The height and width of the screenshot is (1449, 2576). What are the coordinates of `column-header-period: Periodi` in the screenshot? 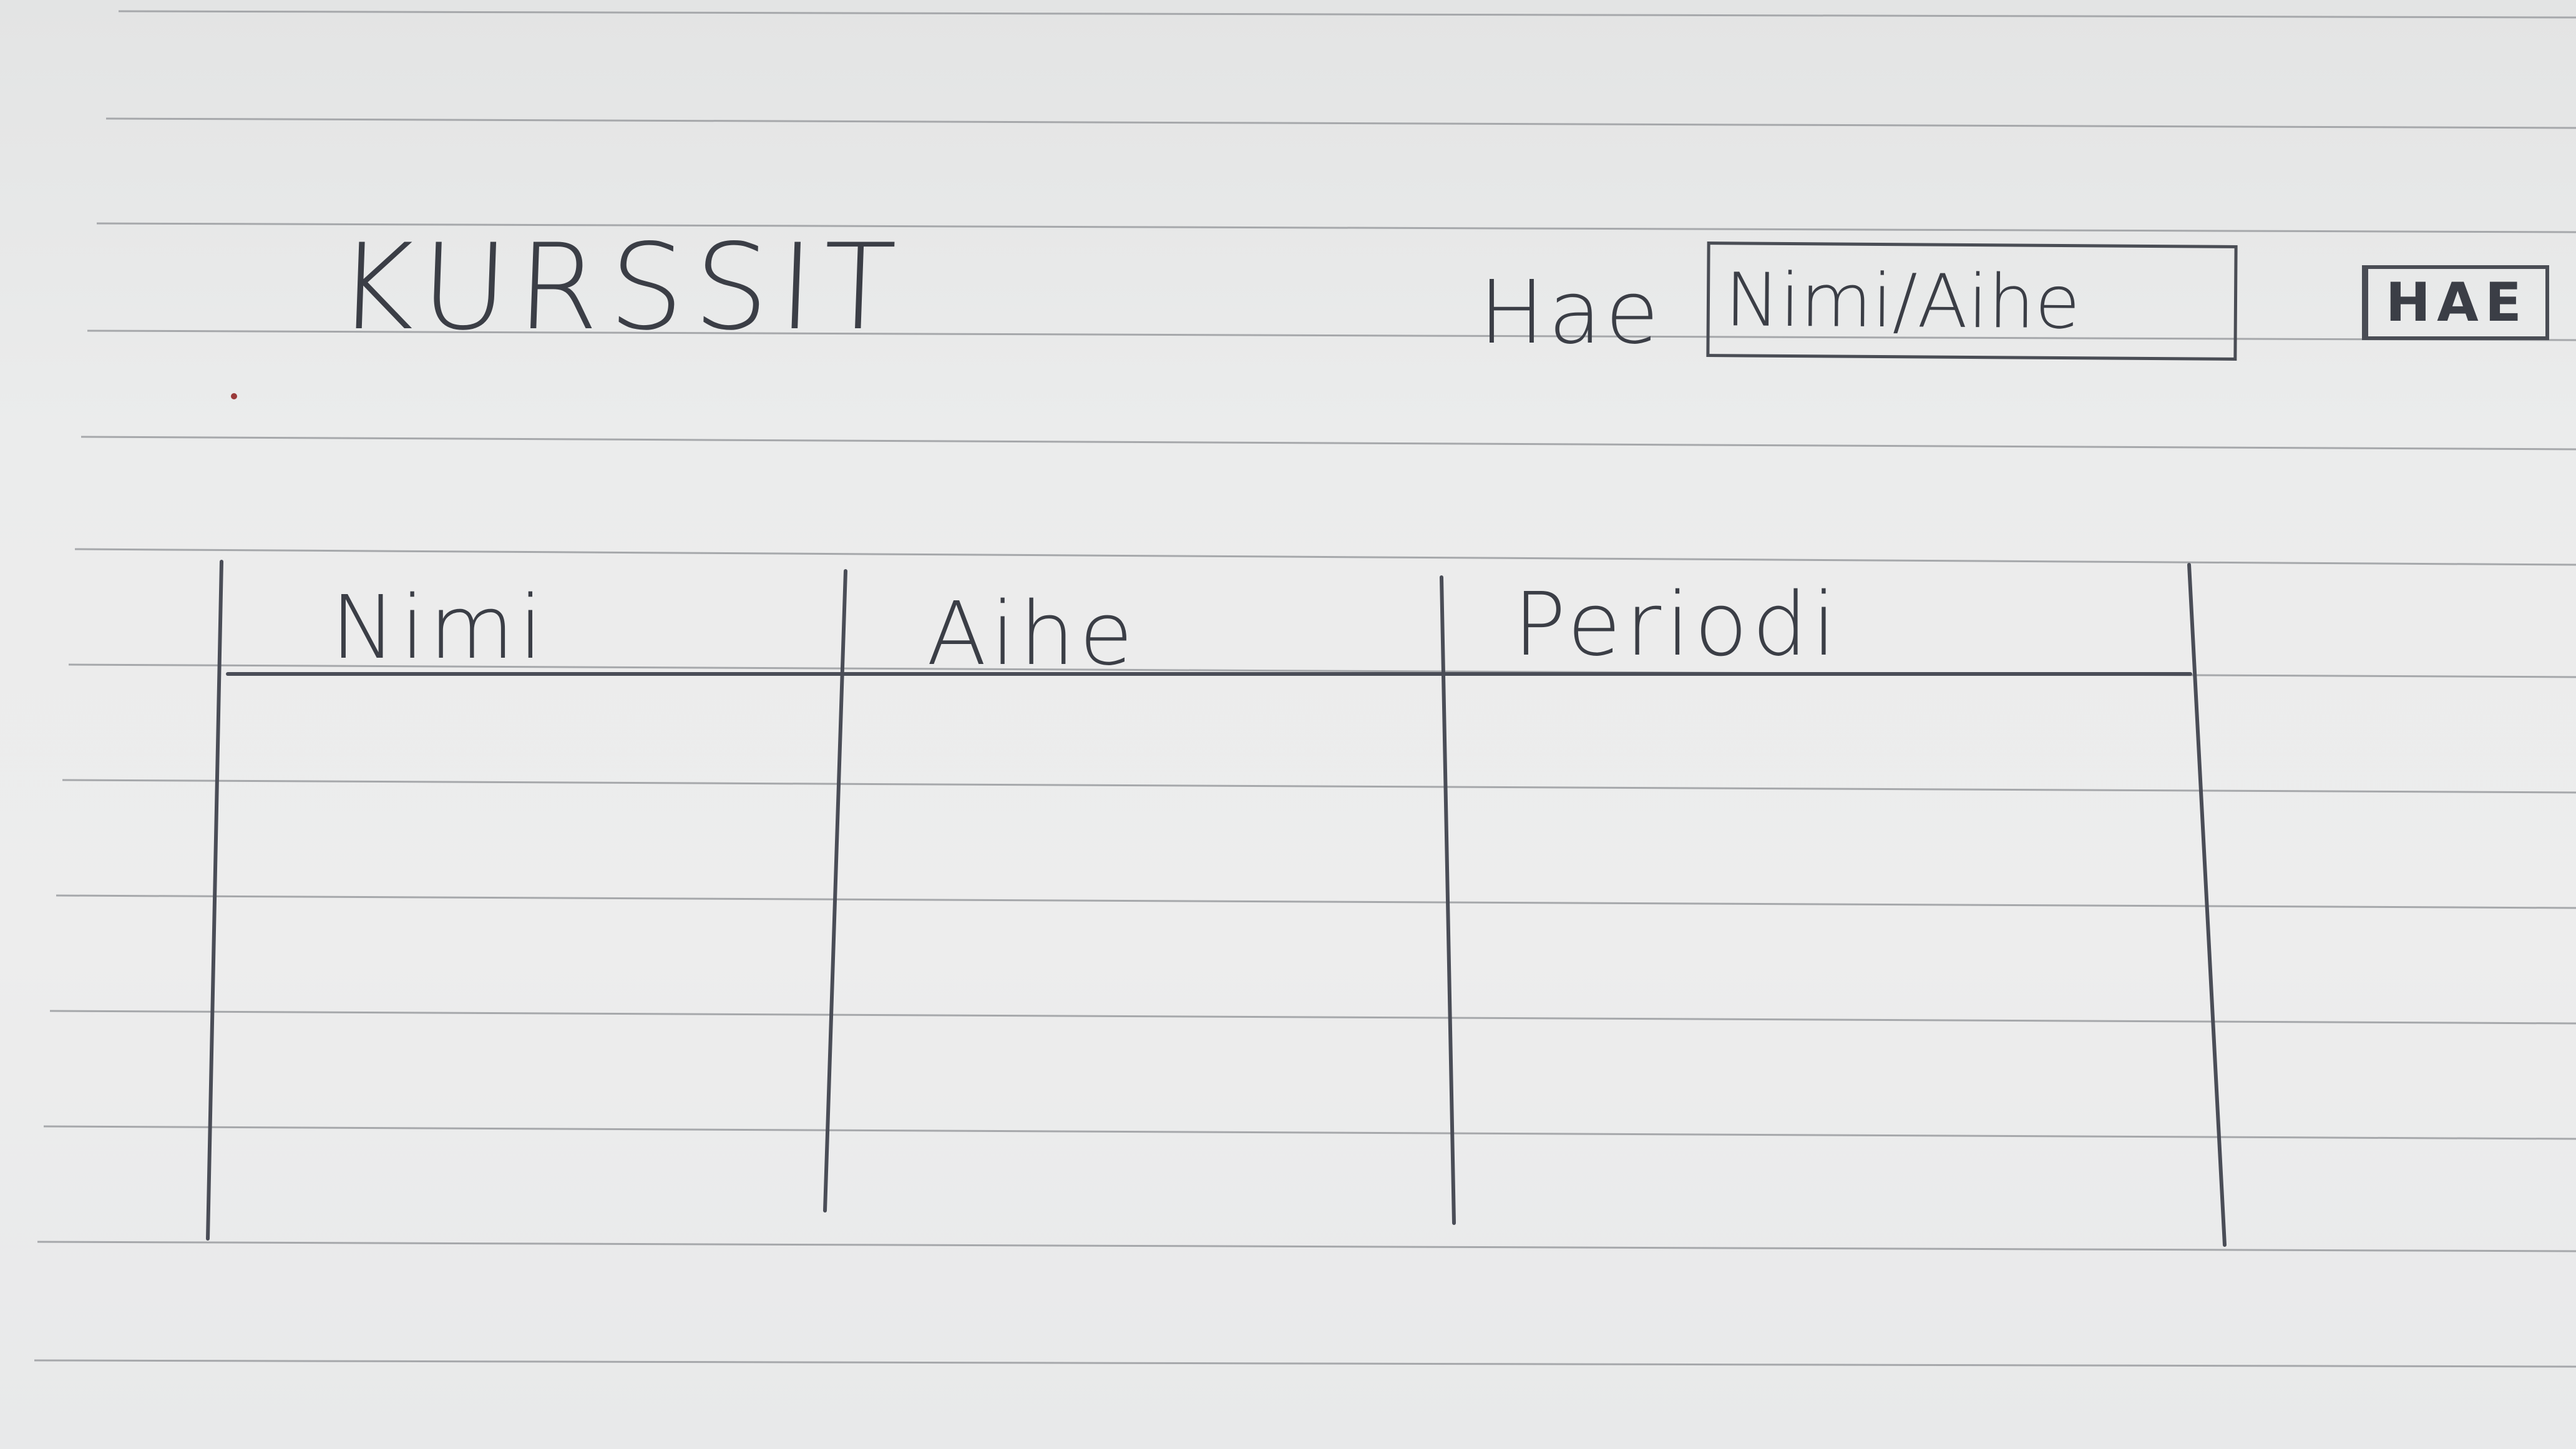 It's located at (1676, 625).